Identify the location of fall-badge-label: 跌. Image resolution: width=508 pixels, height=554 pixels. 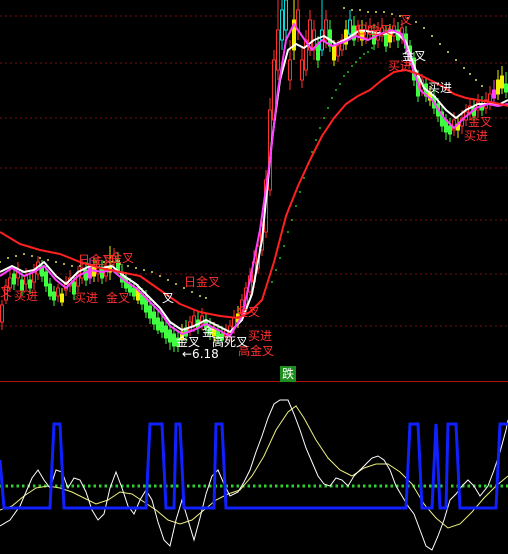
(287, 374).